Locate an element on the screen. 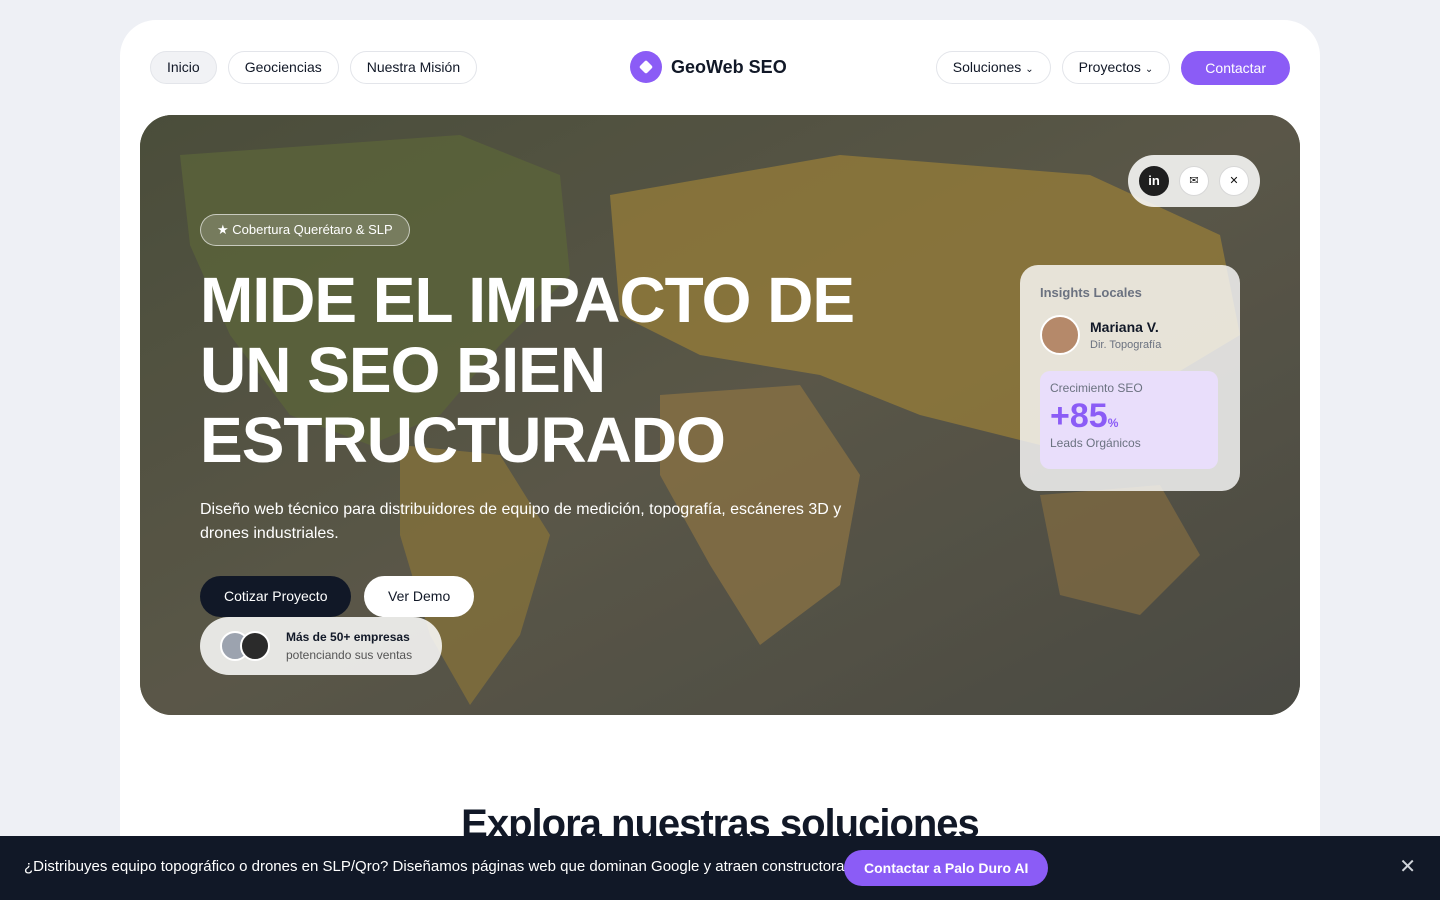 Image resolution: width=1440 pixels, height=900 pixels. mail-icon: ✉ is located at coordinates (1194, 181).